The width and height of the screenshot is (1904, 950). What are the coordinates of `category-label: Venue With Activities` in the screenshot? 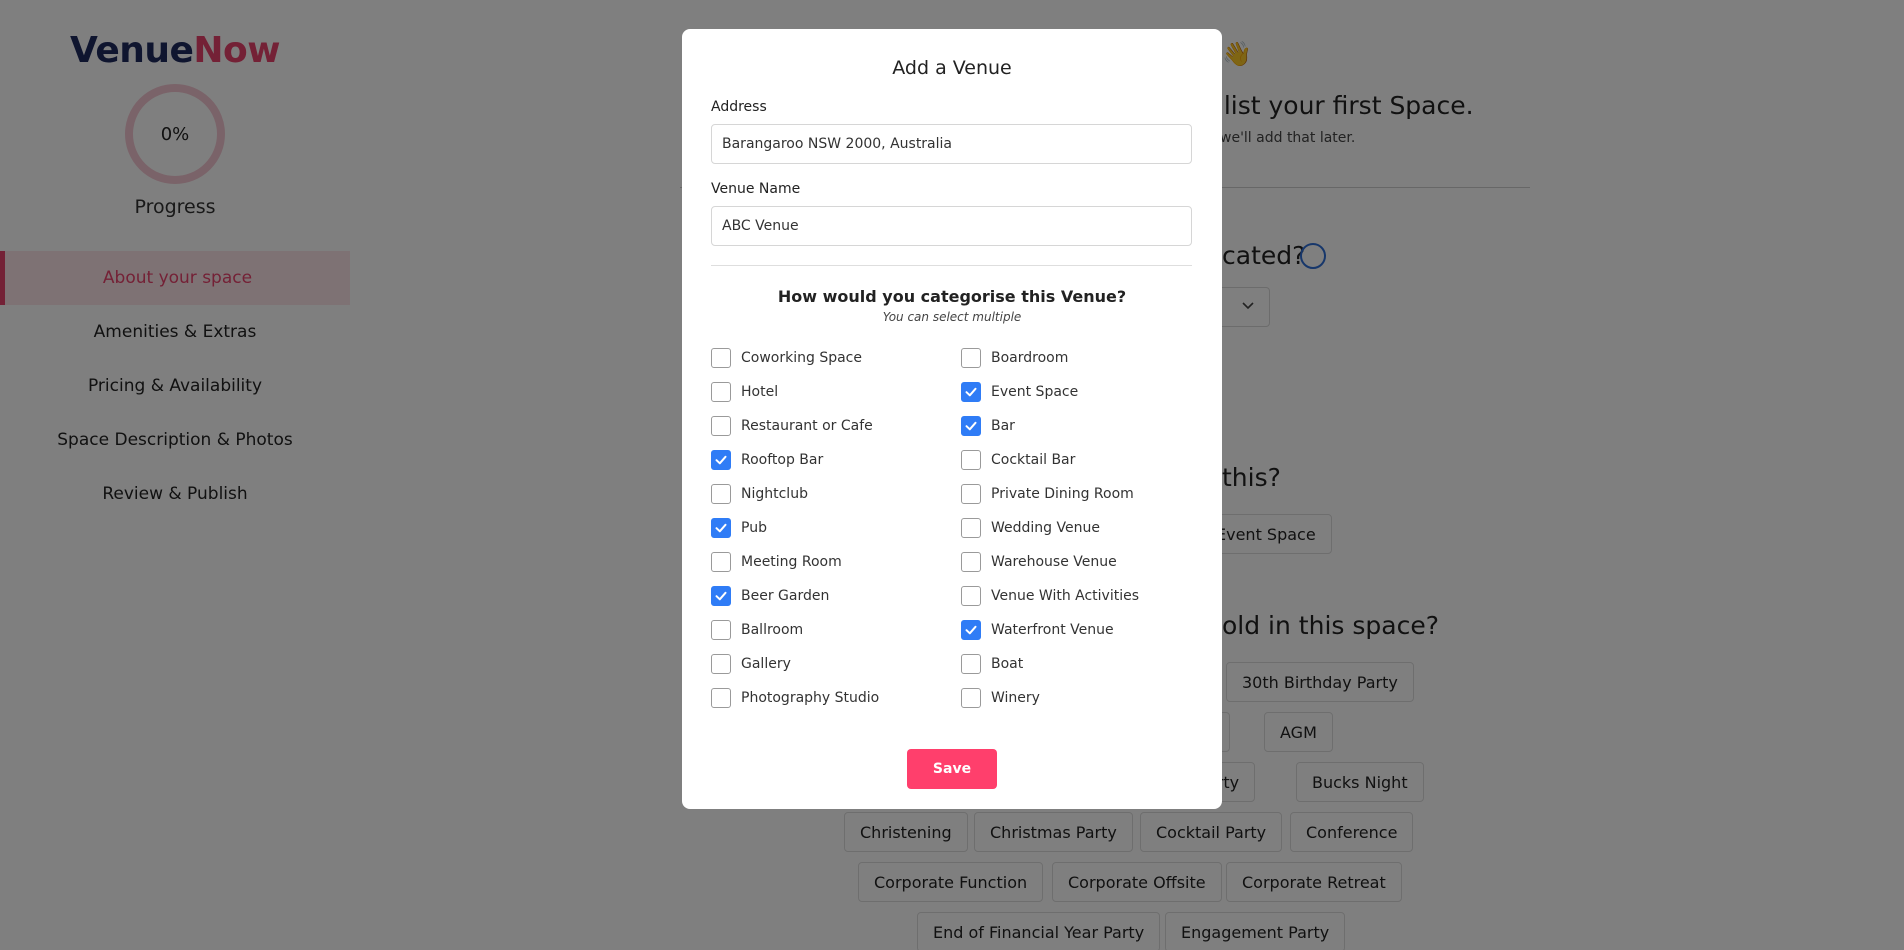 It's located at (1065, 596).